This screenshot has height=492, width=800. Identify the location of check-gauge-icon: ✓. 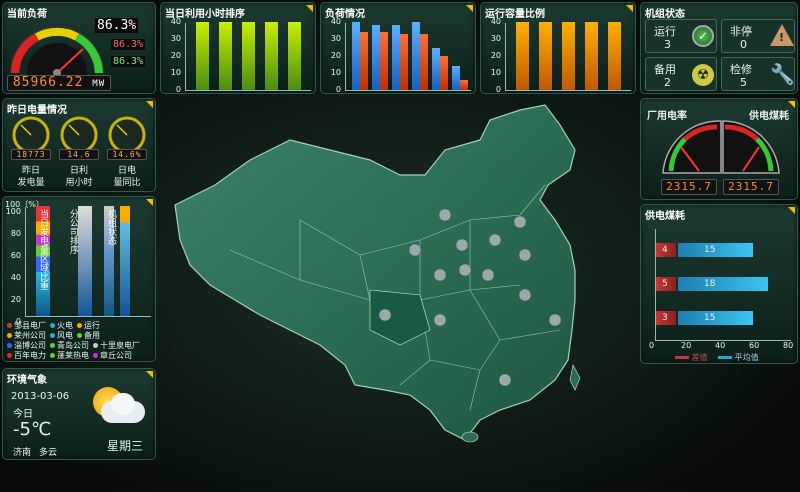
(703, 36).